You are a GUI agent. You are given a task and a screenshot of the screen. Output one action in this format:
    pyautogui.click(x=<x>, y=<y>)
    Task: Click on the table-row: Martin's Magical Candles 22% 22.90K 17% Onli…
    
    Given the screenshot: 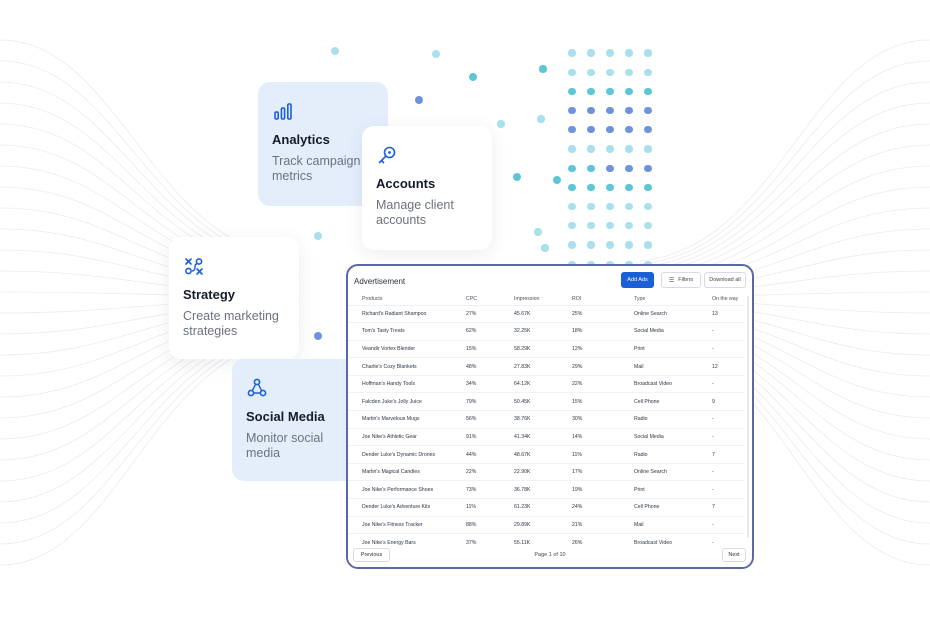 What is the action you would take?
    pyautogui.click(x=546, y=472)
    